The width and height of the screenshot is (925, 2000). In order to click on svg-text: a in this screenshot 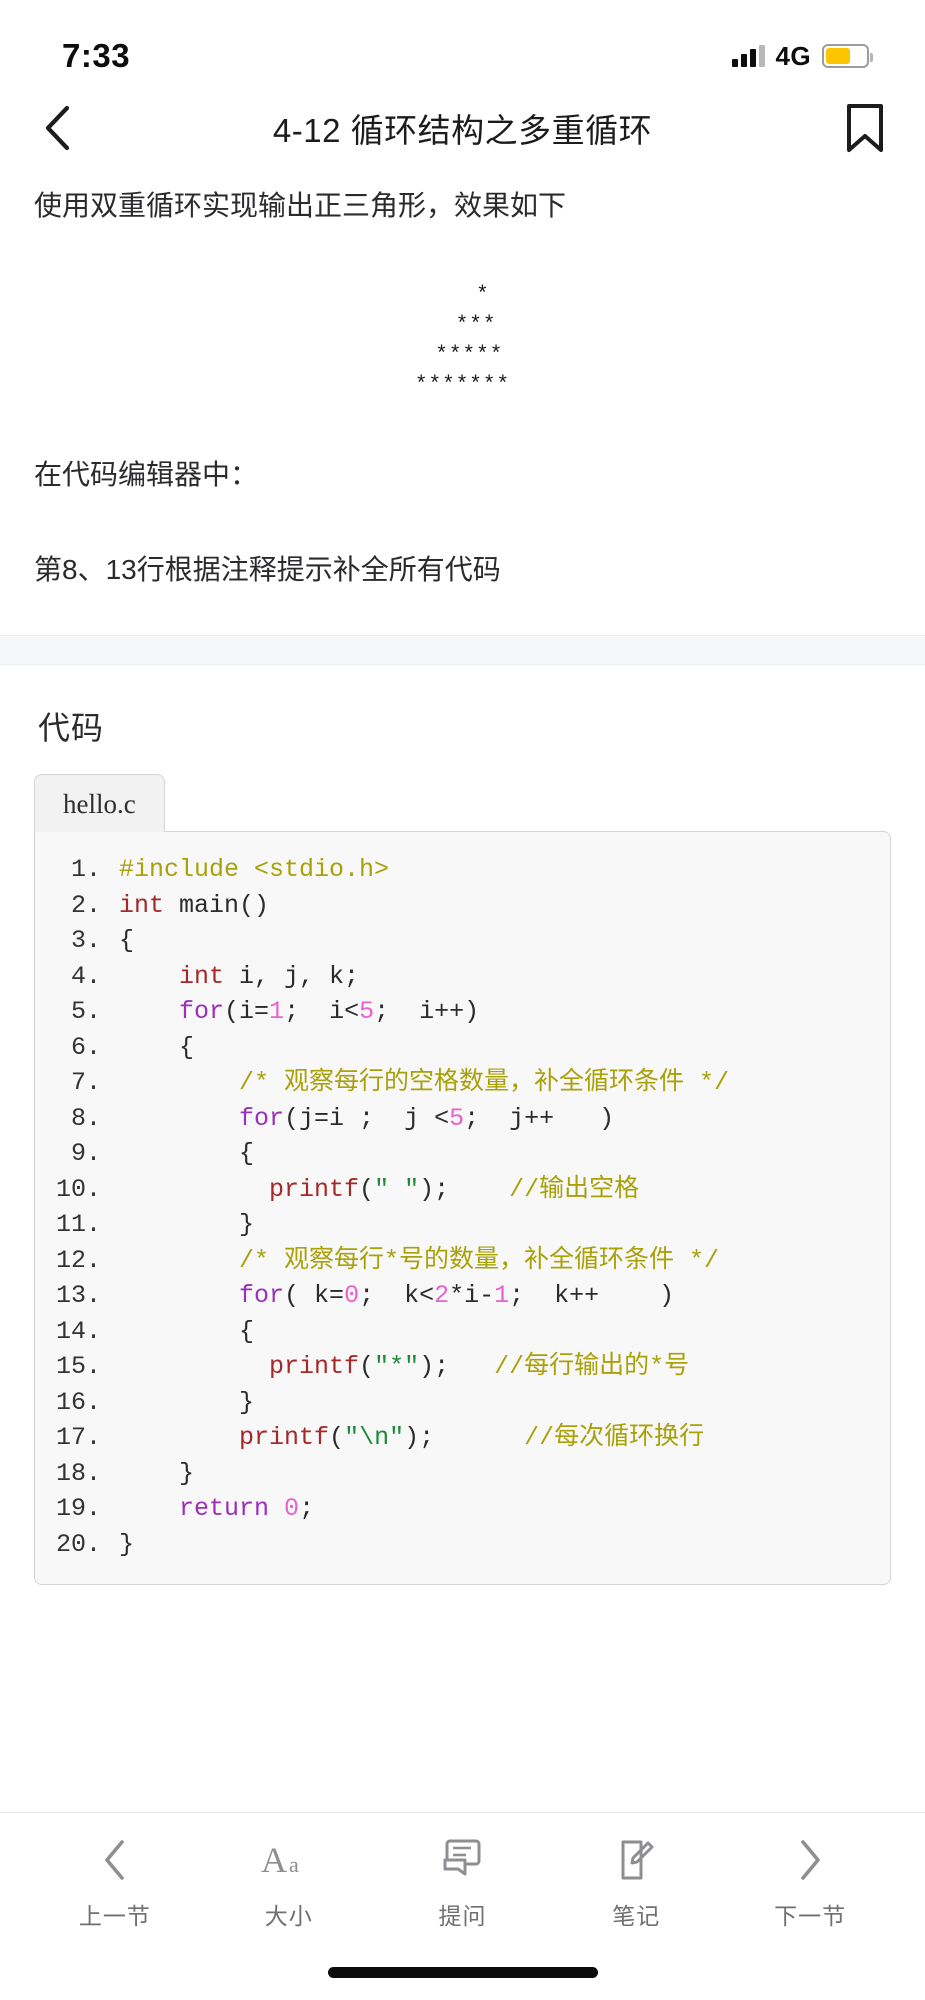, I will do `click(294, 1864)`.